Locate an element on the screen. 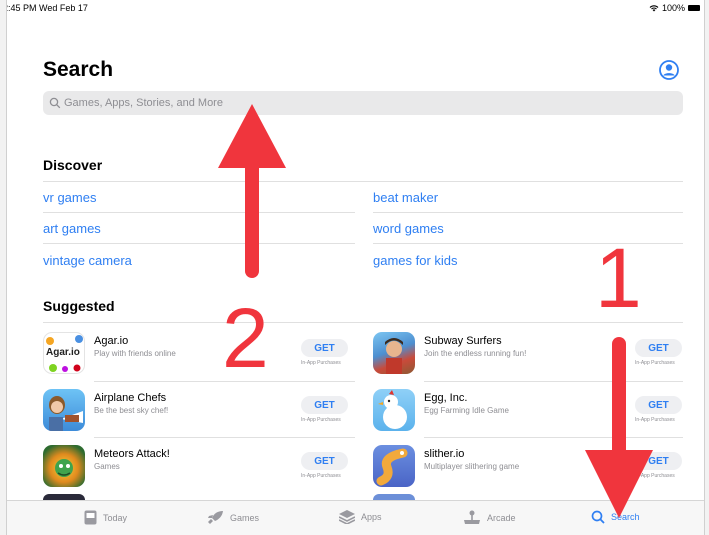  discover-title: Discover is located at coordinates (73, 165).